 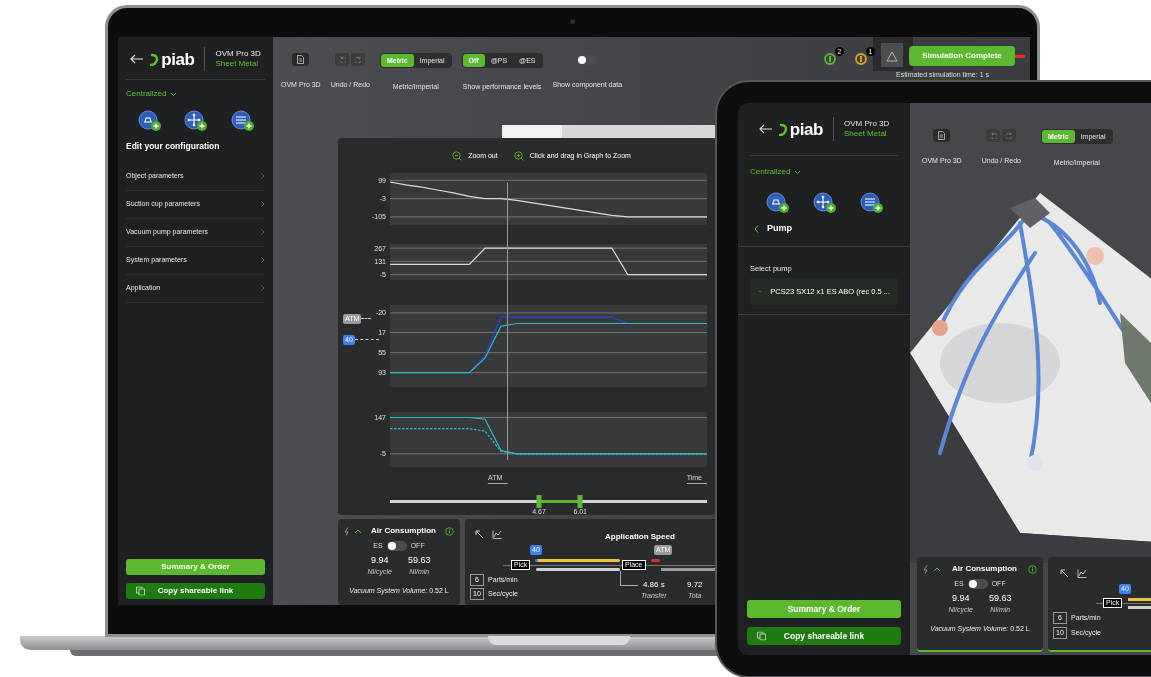 I want to click on product-name: OVM Pro 3D, so click(x=238, y=54).